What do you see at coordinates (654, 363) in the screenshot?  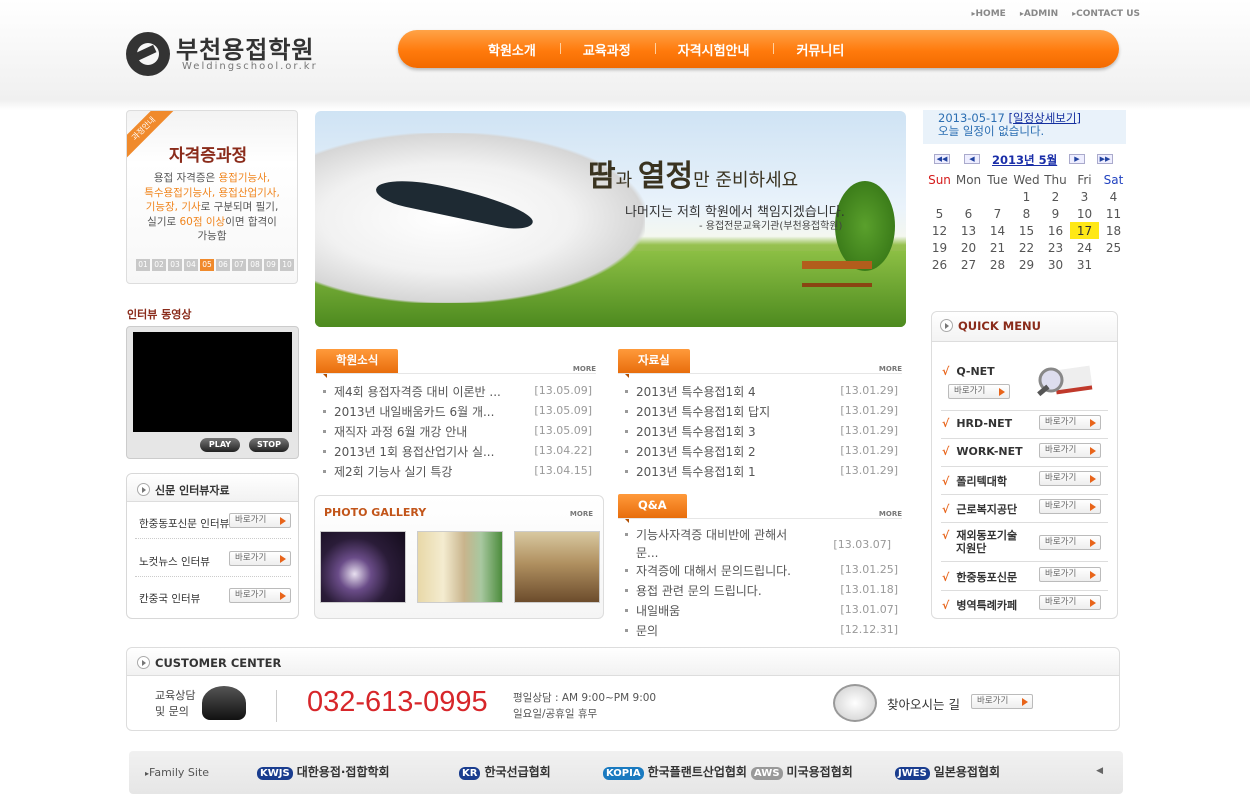 I see `data-room-tab: 자료실` at bounding box center [654, 363].